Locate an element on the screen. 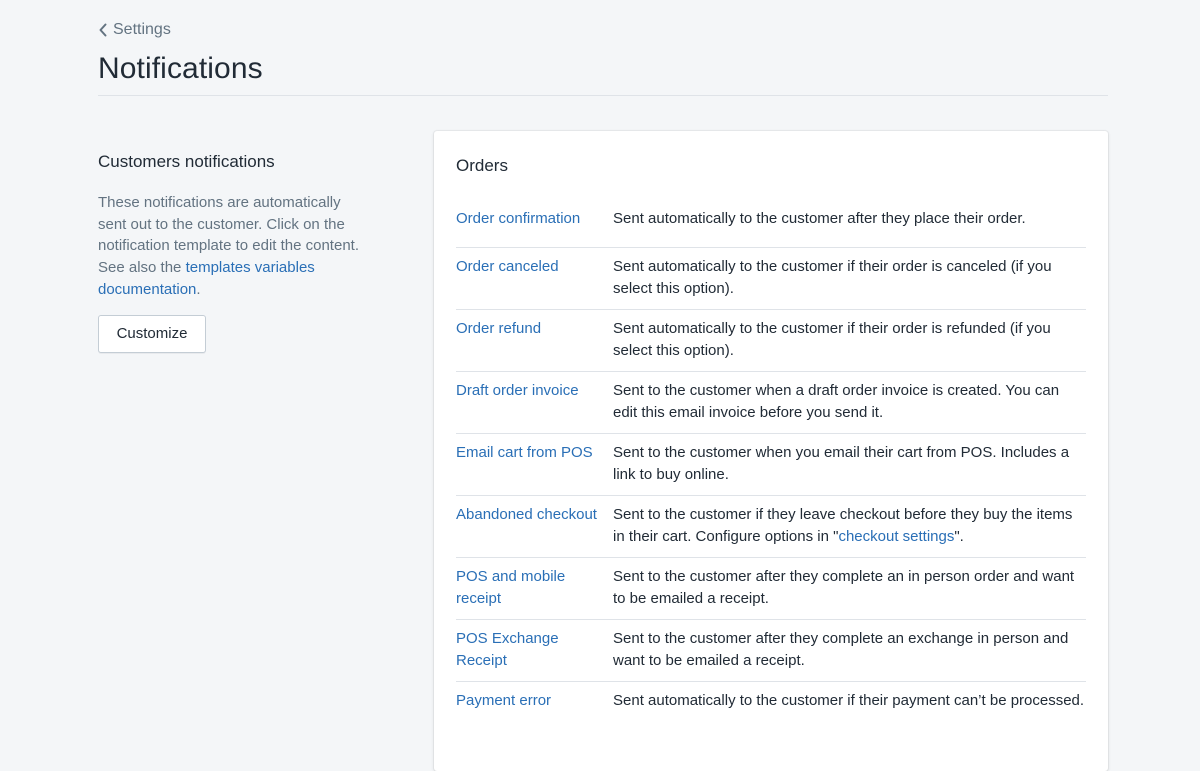  breadcrumb-label: Settings is located at coordinates (142, 30).